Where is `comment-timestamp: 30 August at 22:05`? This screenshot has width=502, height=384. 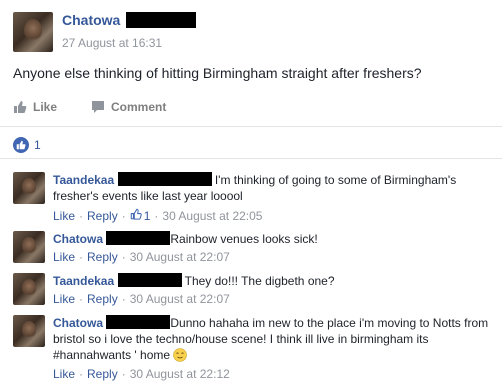 comment-timestamp: 30 August at 22:05 is located at coordinates (212, 216).